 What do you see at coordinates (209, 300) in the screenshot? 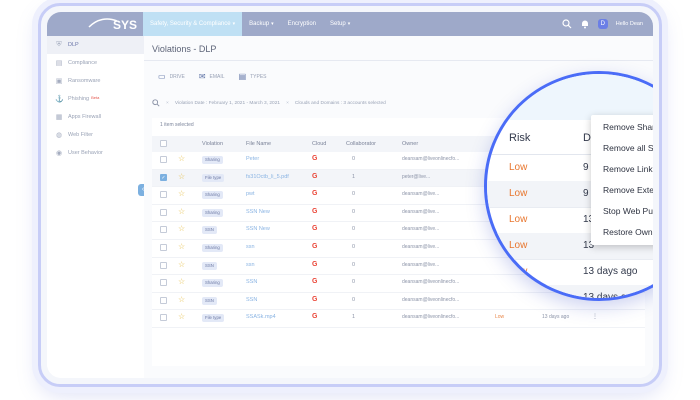
I see `violation-badge: SSN` at bounding box center [209, 300].